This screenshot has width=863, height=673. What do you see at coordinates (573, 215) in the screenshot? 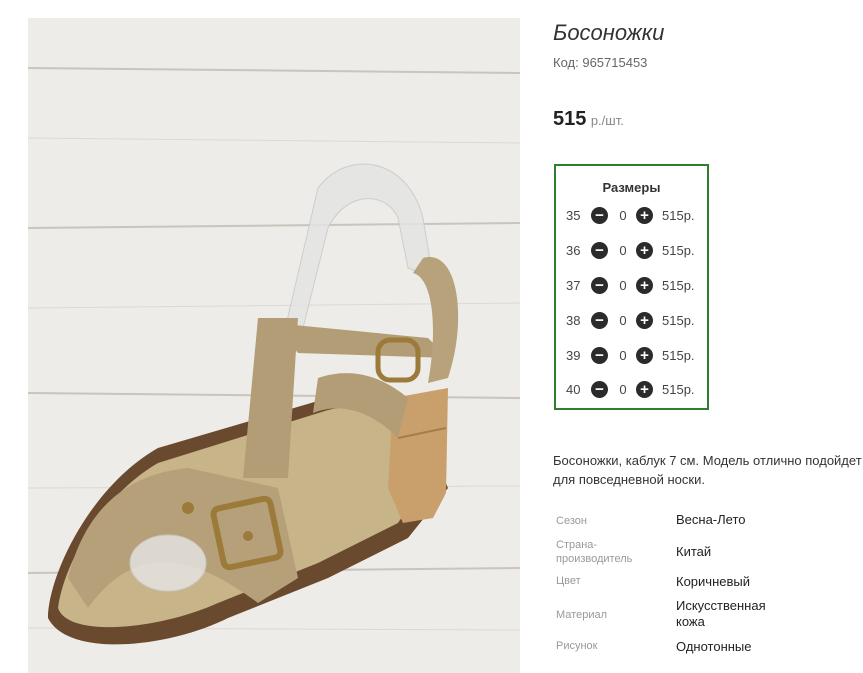
I see `size-label: 35` at bounding box center [573, 215].